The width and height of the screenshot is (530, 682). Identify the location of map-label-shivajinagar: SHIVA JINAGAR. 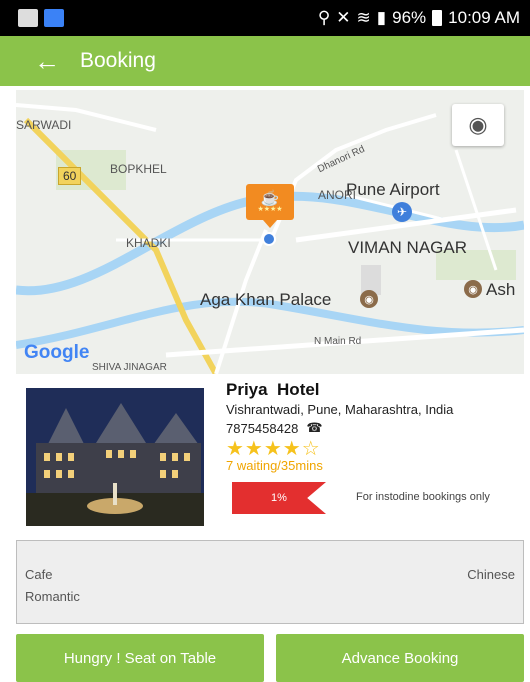
(129, 367).